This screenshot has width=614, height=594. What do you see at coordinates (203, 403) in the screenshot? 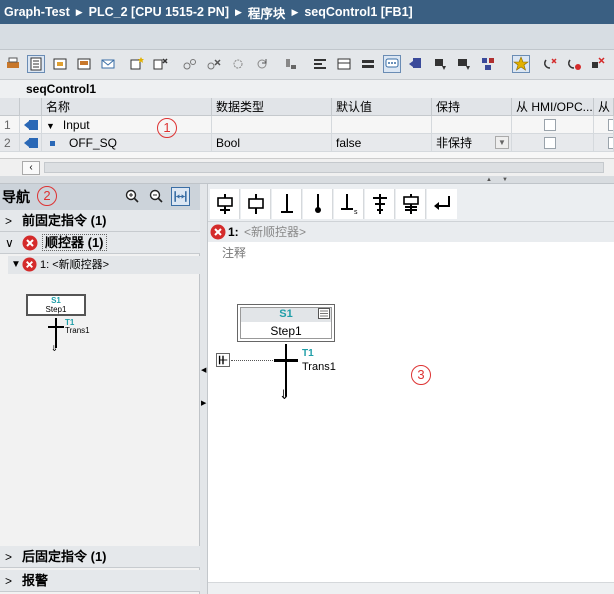
I see `expand-right-icon: ▶` at bounding box center [203, 403].